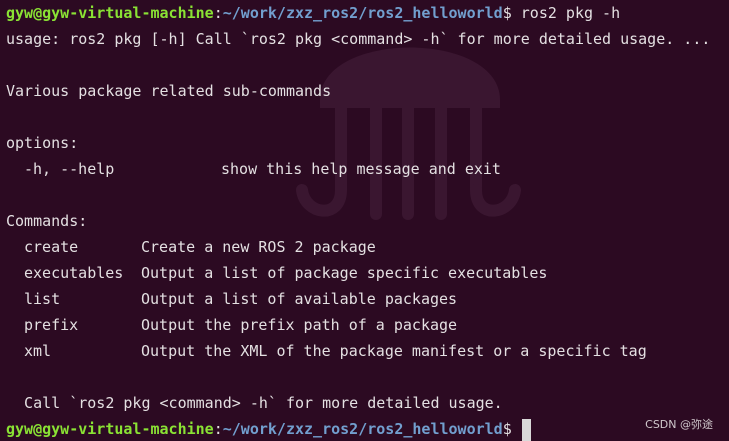 The height and width of the screenshot is (441, 729). Describe the element at coordinates (42, 143) in the screenshot. I see `options-heading: options:` at that location.